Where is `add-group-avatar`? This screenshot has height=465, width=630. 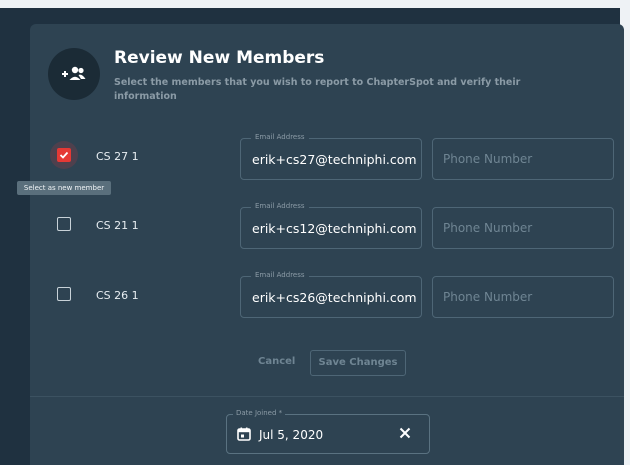
add-group-avatar is located at coordinates (74, 74).